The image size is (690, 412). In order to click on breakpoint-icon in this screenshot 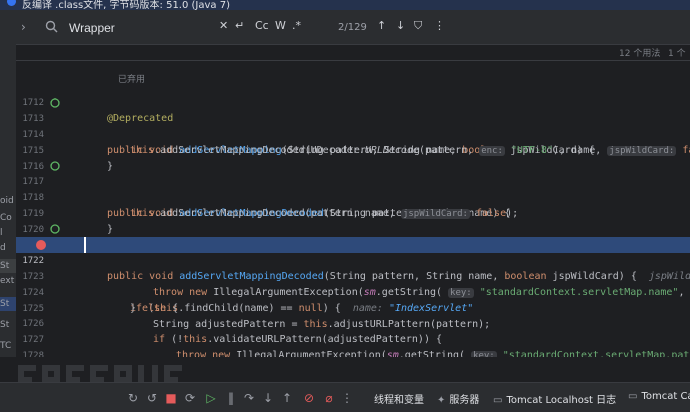, I will do `click(41, 245)`.